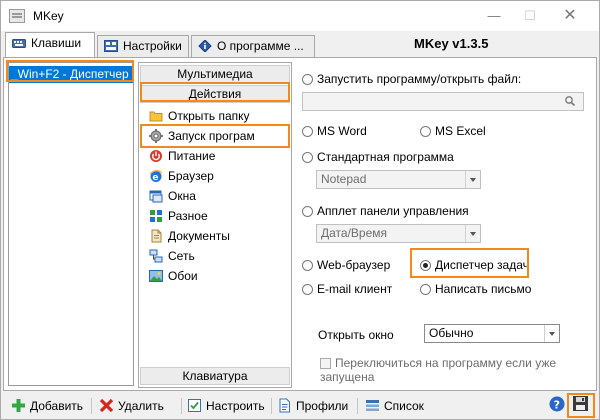 The height and width of the screenshot is (420, 600). Describe the element at coordinates (425, 289) in the screenshot. I see `write-email-radio` at that location.